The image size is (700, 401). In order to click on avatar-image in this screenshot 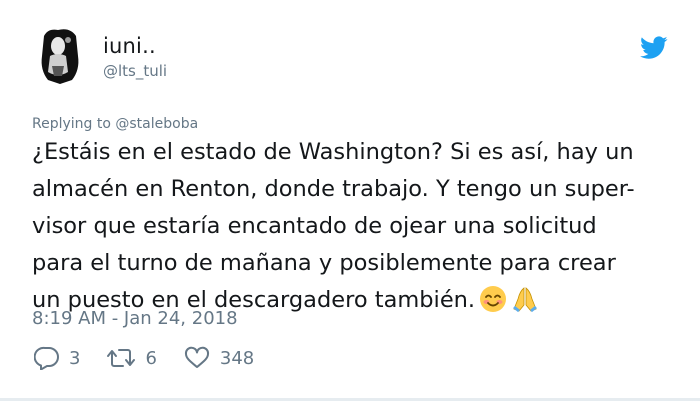, I will do `click(60, 56)`.